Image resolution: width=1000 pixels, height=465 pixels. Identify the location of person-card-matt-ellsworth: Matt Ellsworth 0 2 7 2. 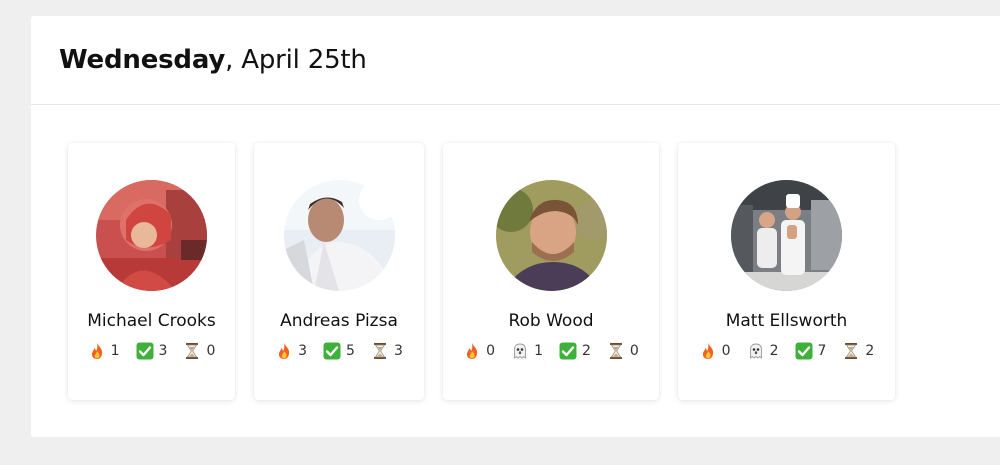
(786, 271).